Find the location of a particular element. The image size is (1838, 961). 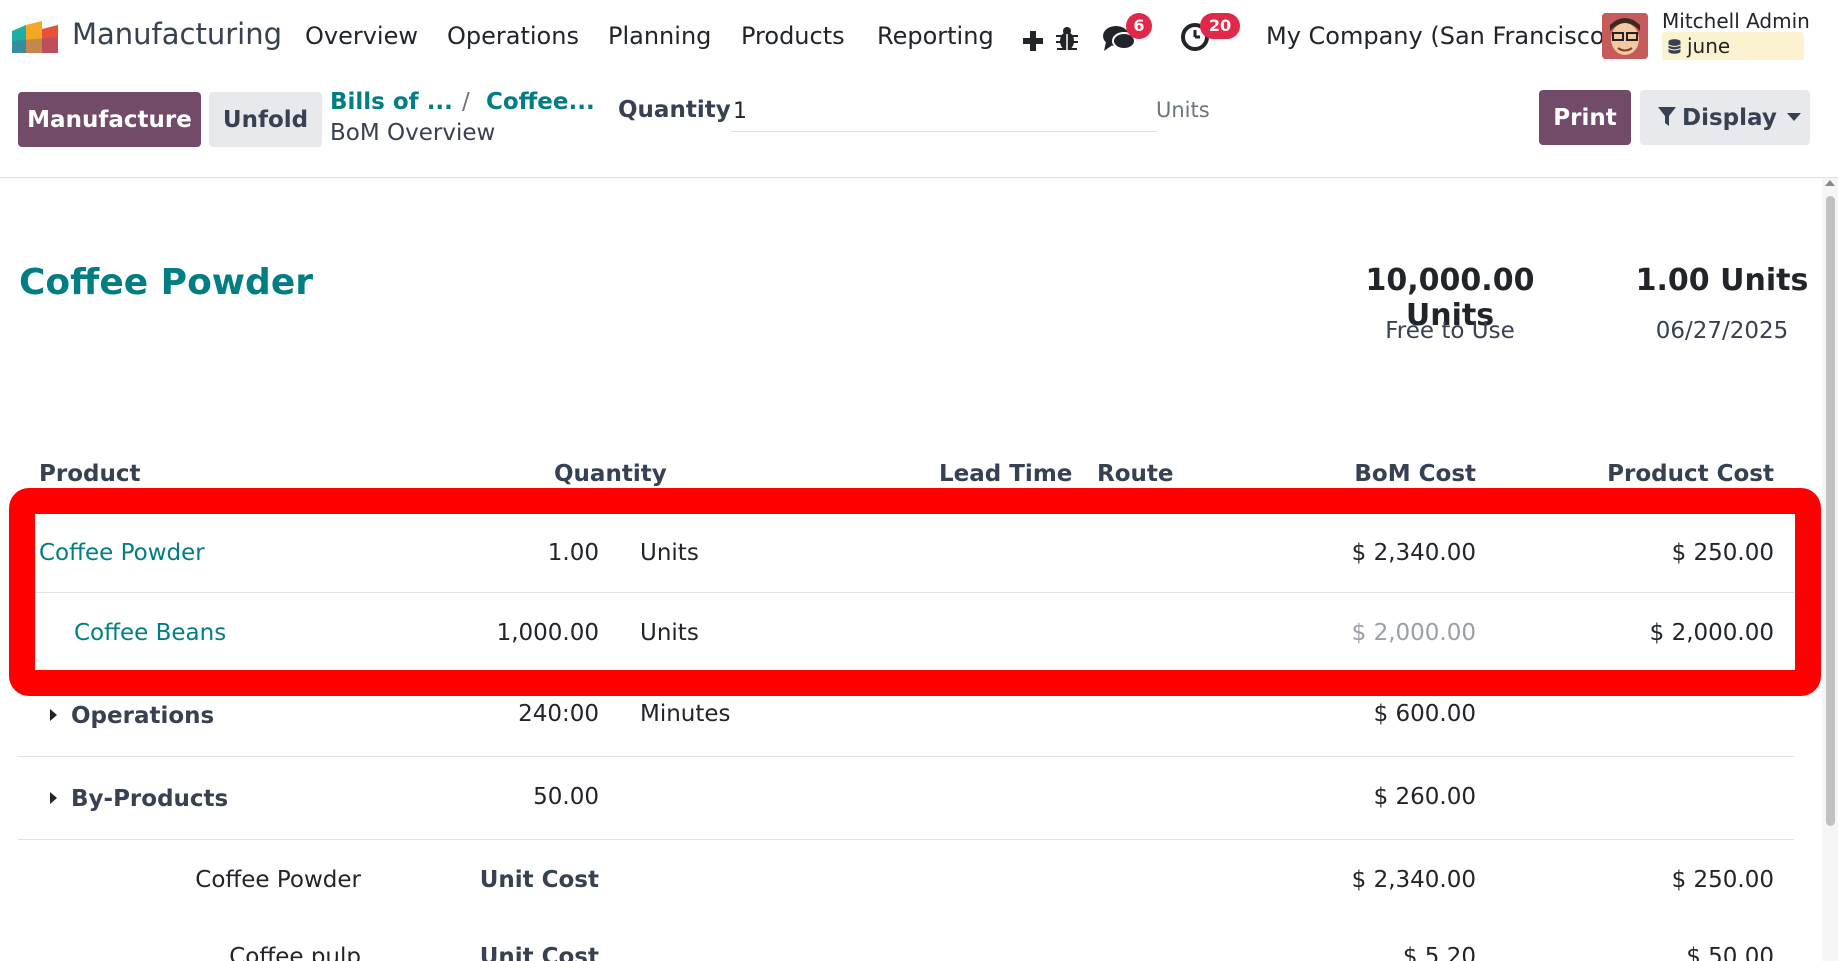

menu-reporting: Reporting is located at coordinates (935, 36).